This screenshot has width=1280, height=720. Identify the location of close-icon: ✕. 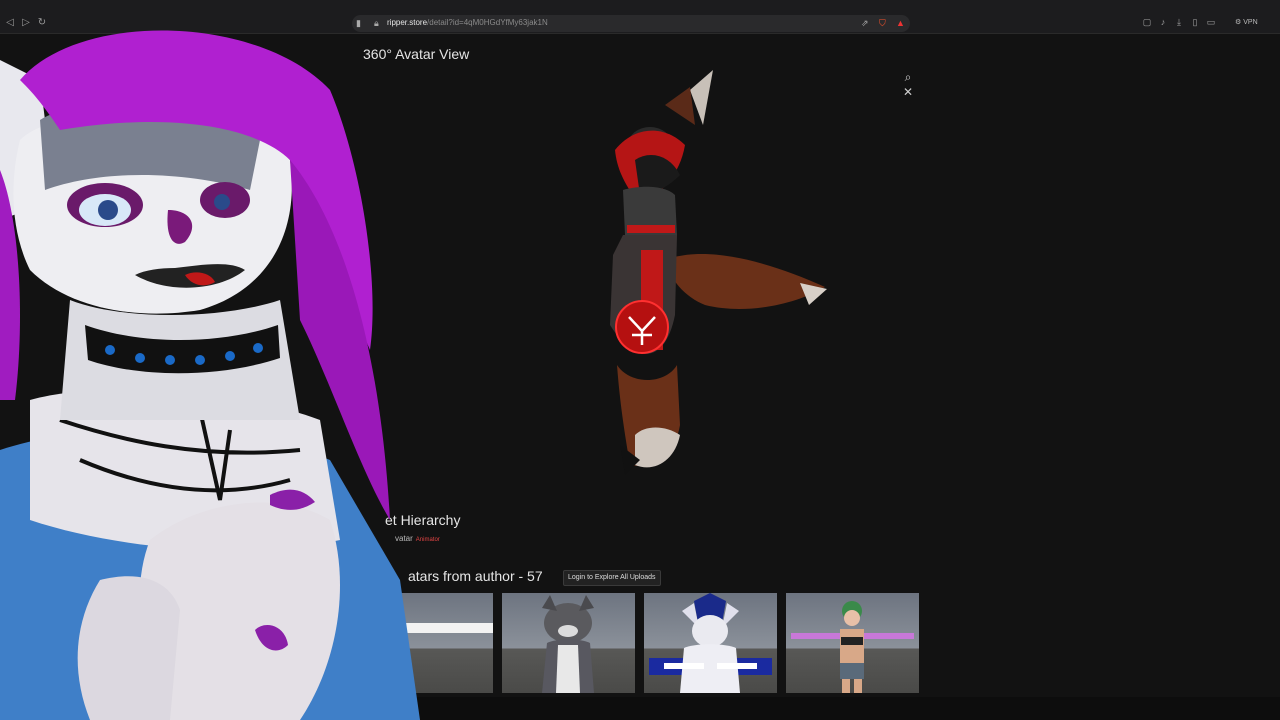
(908, 92).